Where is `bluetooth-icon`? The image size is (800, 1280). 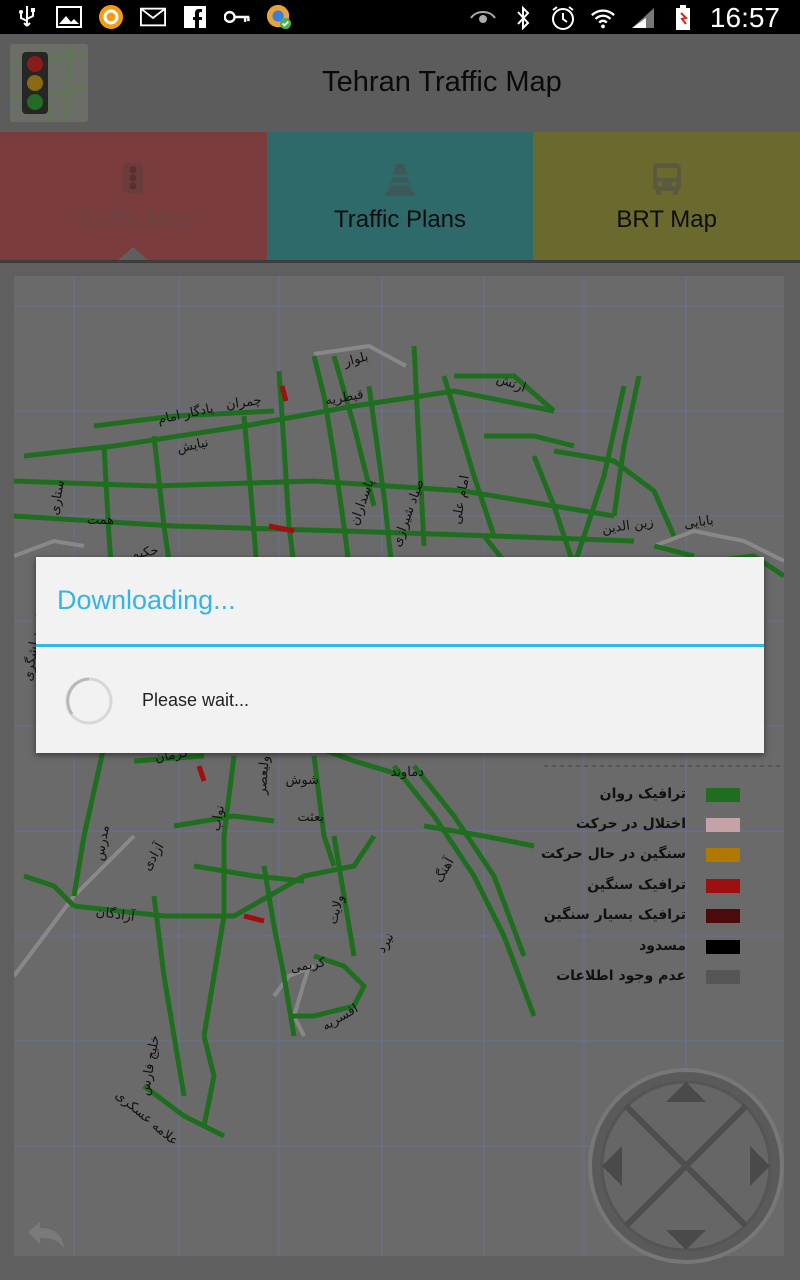 bluetooth-icon is located at coordinates (523, 18).